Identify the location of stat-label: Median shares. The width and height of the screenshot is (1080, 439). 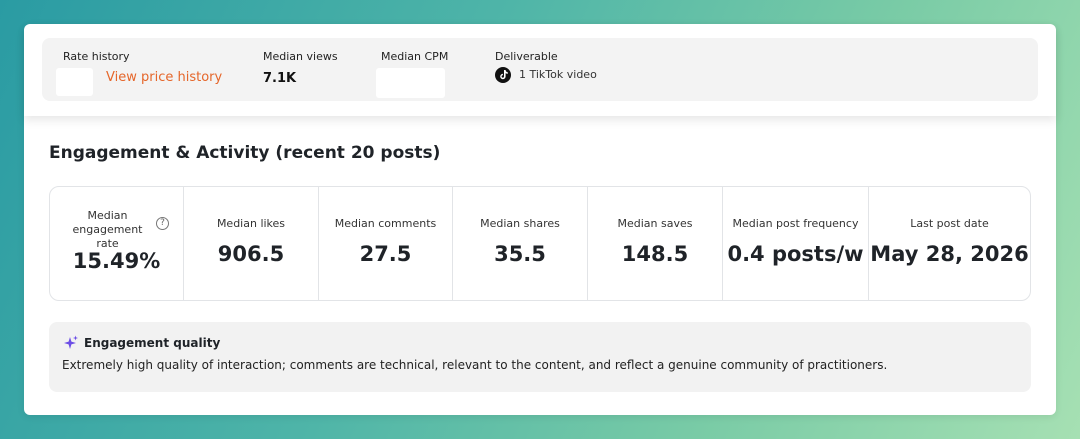
(520, 223).